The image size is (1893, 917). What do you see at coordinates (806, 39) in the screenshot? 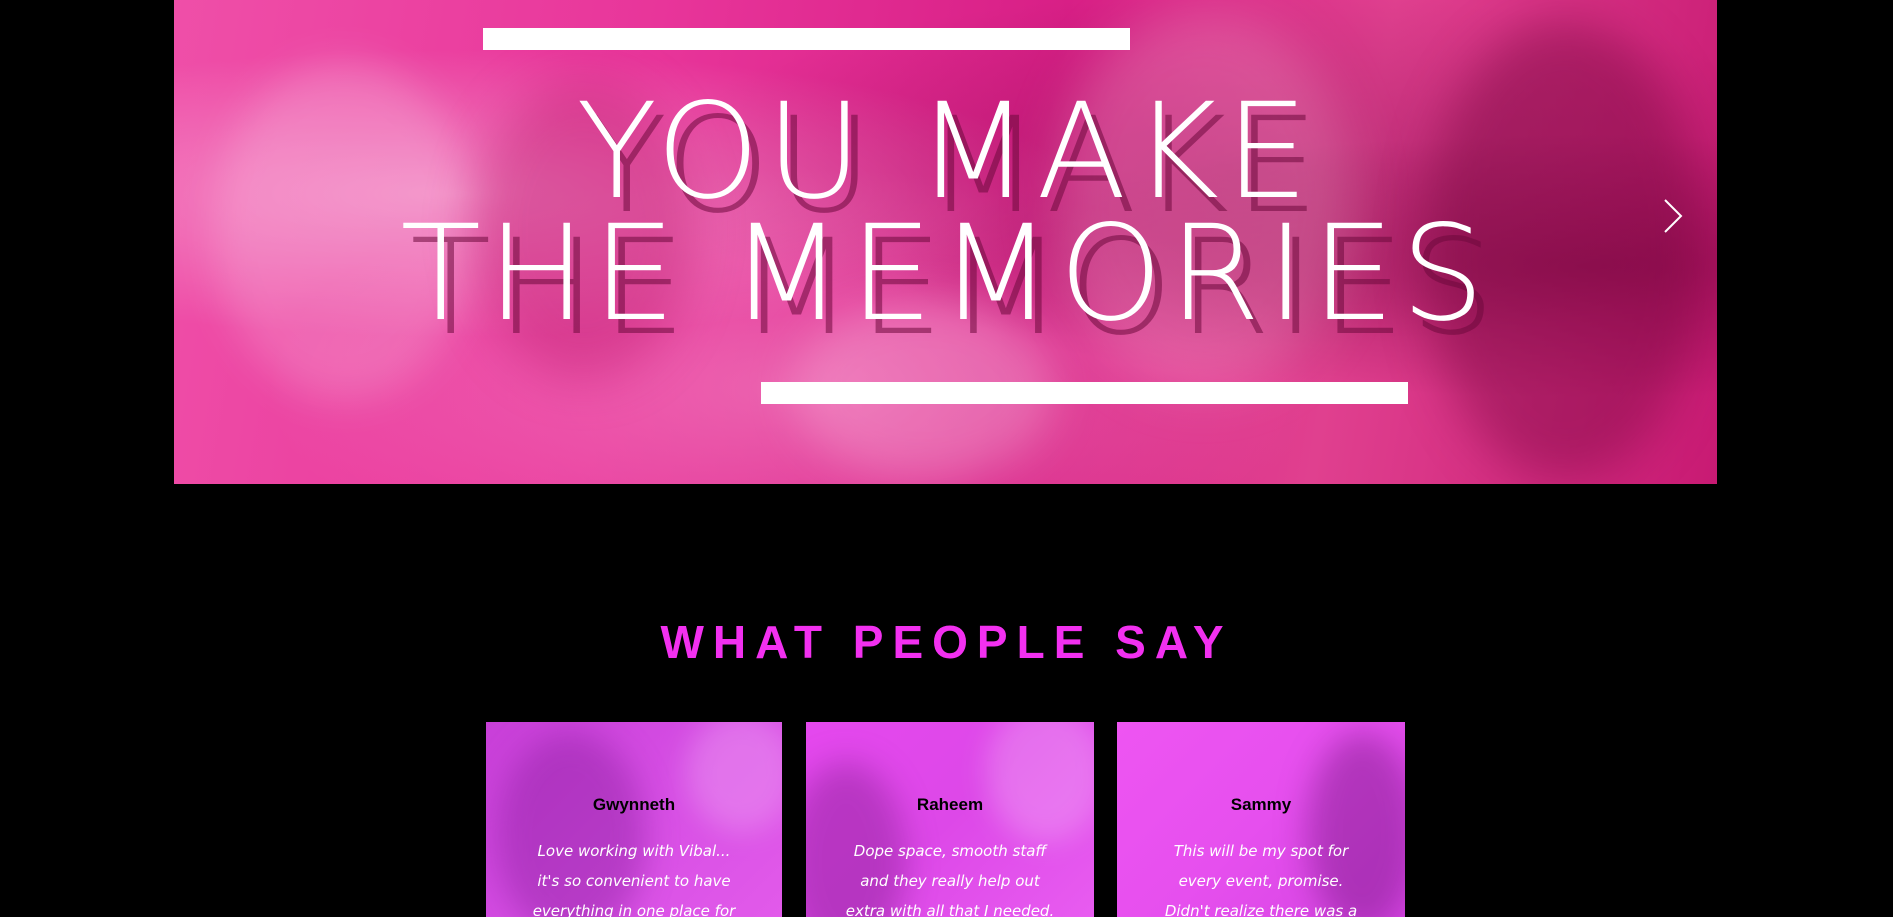
I see `hero-top-bar` at bounding box center [806, 39].